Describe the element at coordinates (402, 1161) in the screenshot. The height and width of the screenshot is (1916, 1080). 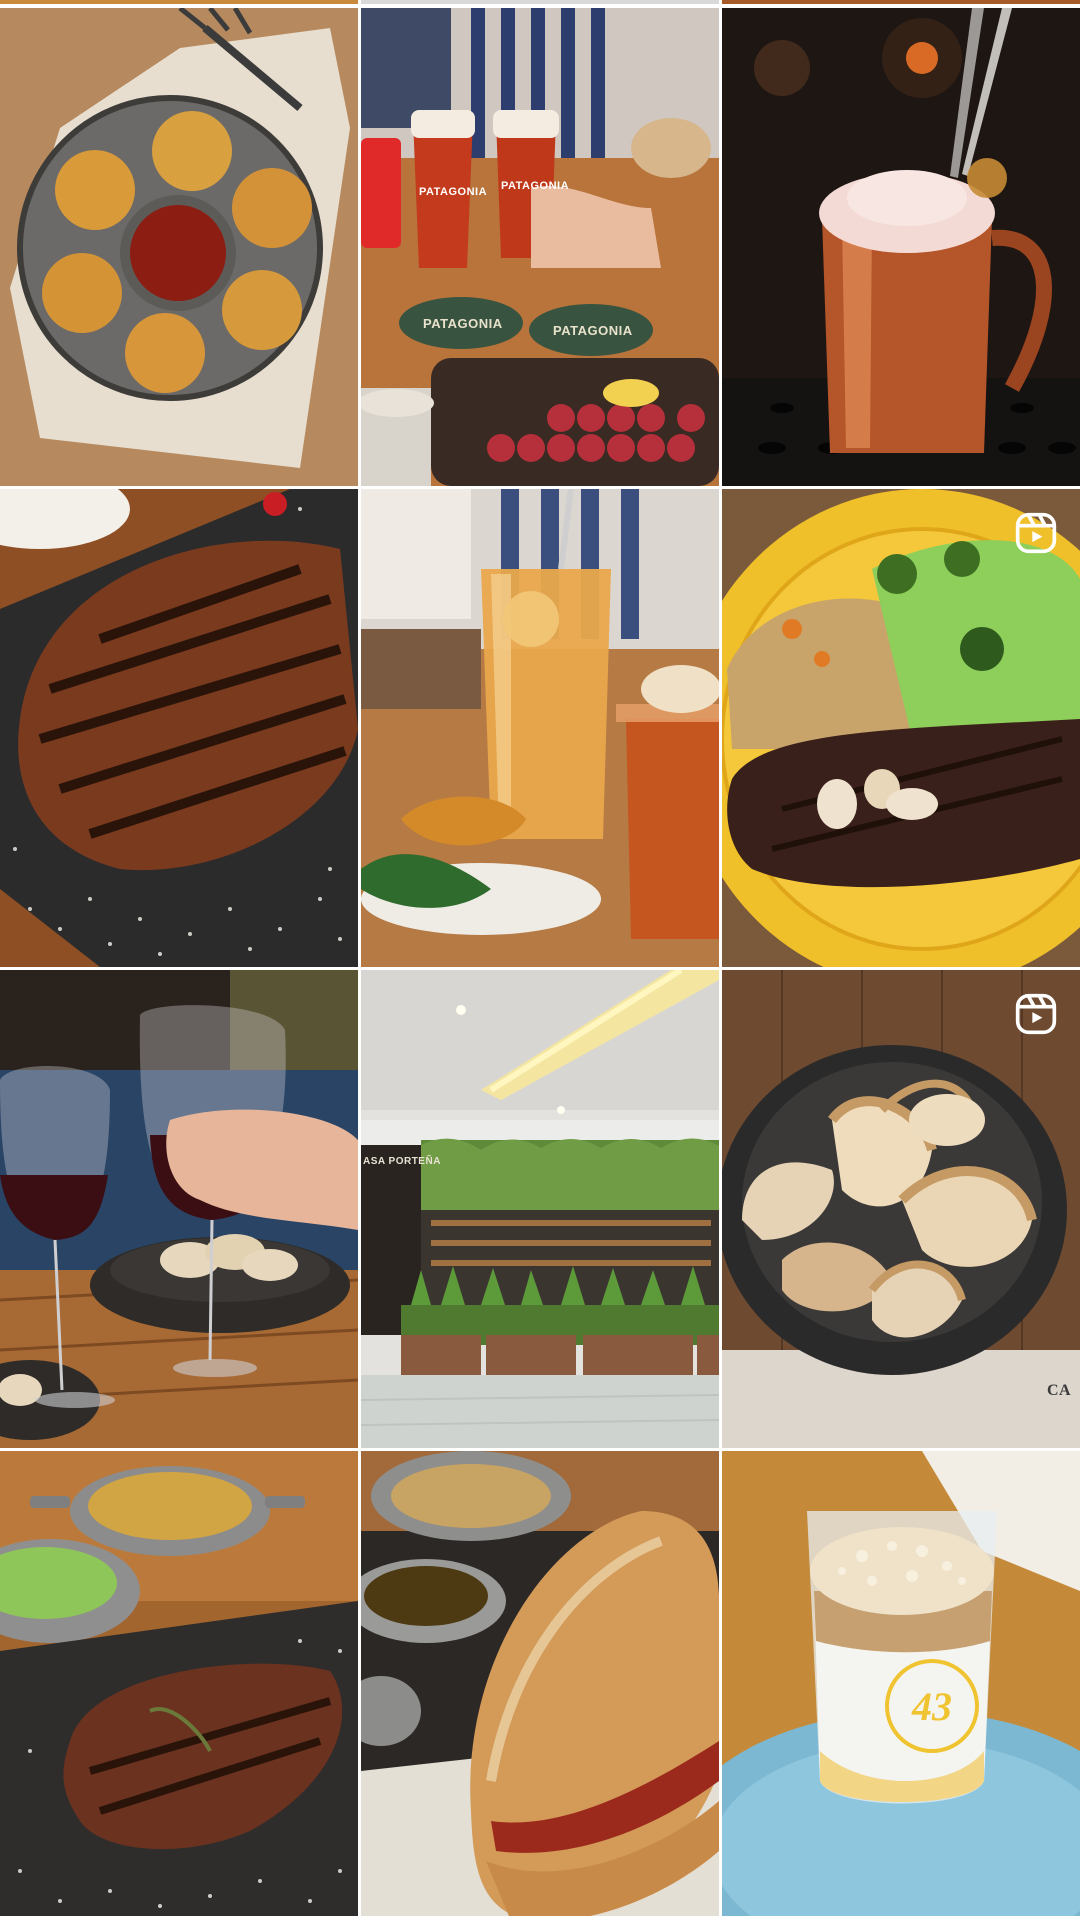
I see `storefront-sign-text: ASA PORTEÑA` at that location.